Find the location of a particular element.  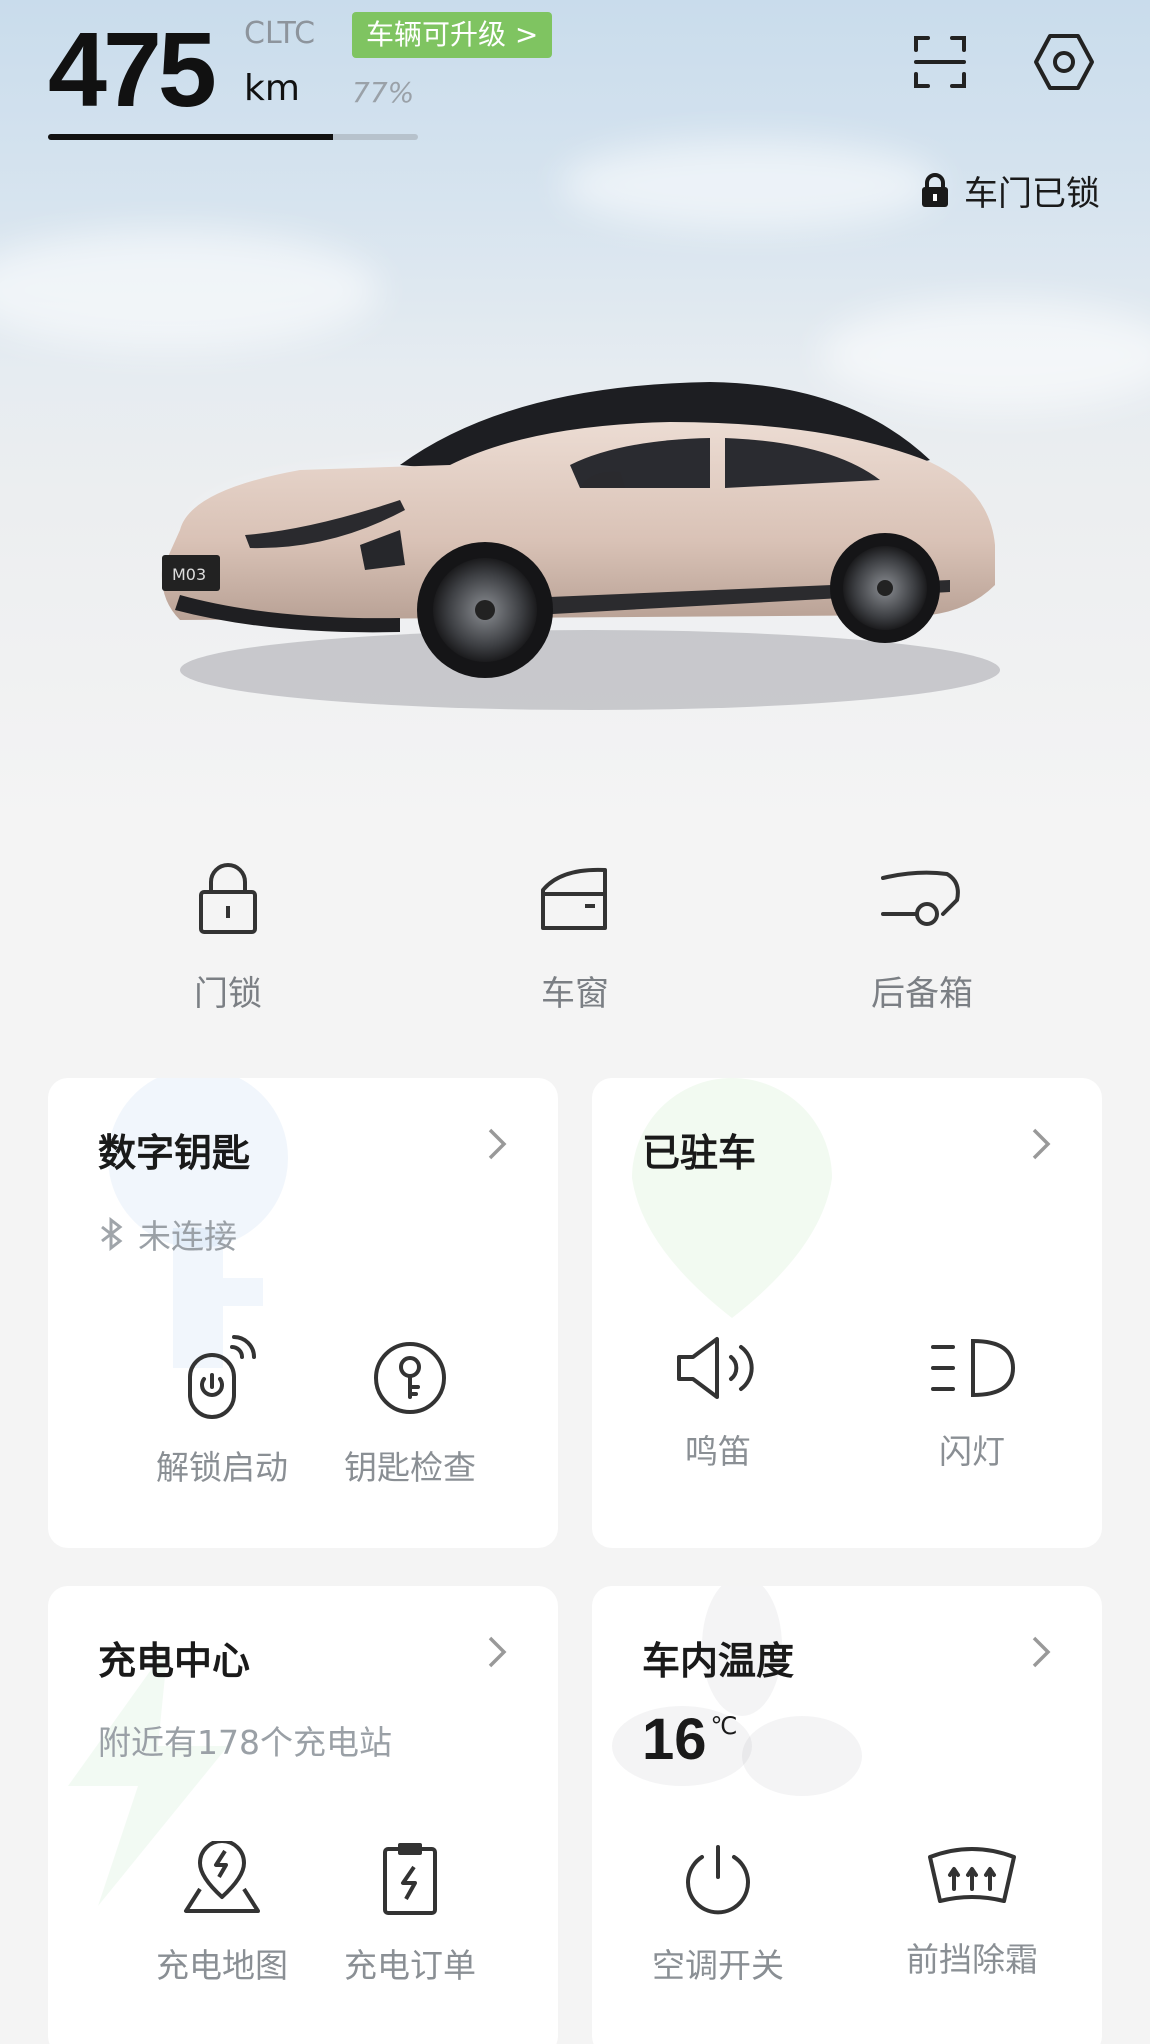

charging-map-button: 充电地图 is located at coordinates (222, 1914).